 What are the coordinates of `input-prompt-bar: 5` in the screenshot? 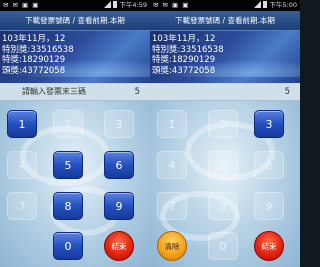 It's located at (225, 92).